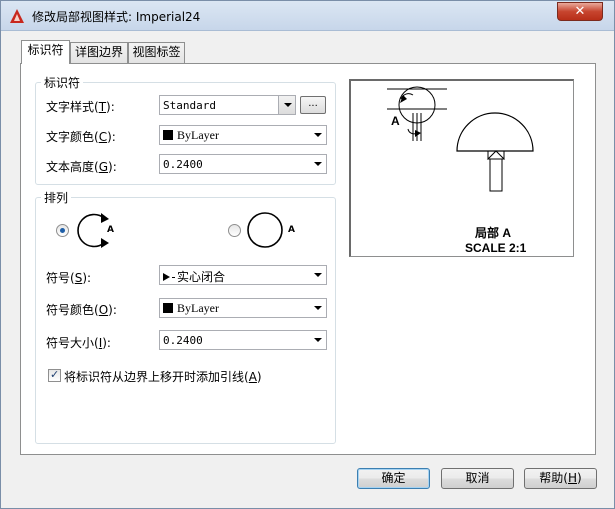 This screenshot has width=615, height=509. I want to click on identifier-circle-symbol, so click(265, 230).